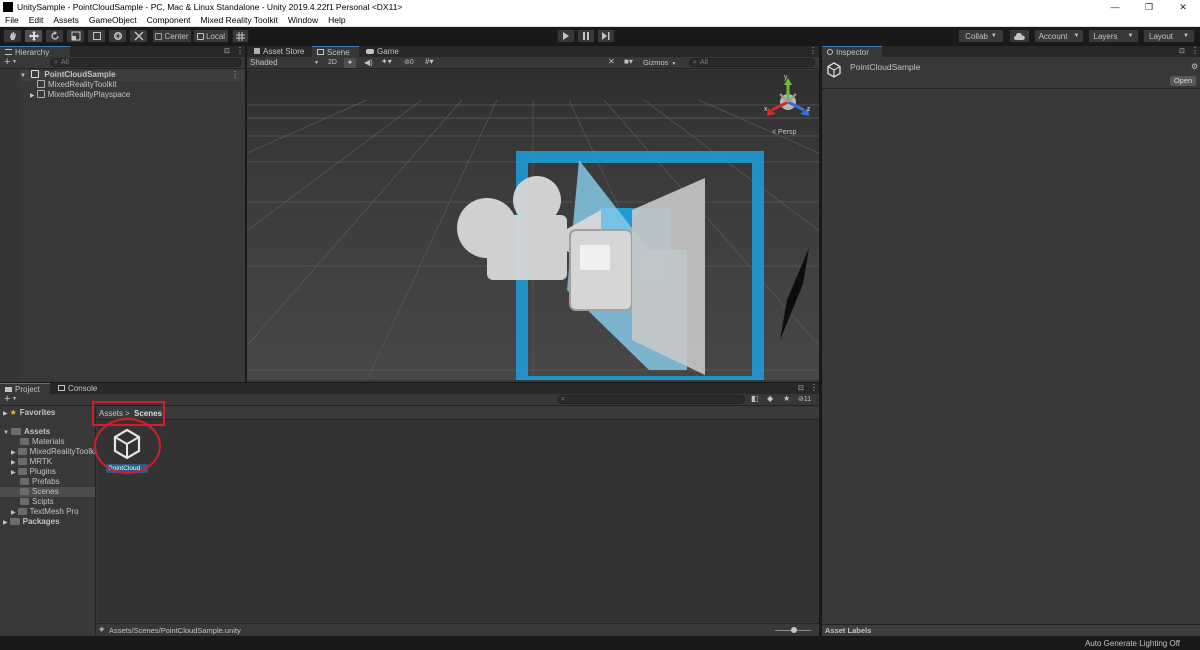  What do you see at coordinates (66, 20) in the screenshot?
I see `menu-assets: Assets` at bounding box center [66, 20].